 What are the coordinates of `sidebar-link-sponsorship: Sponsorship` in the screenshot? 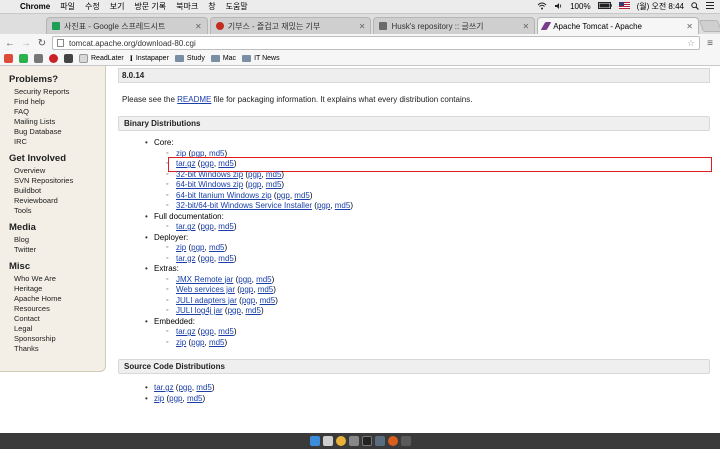 It's located at (59, 339).